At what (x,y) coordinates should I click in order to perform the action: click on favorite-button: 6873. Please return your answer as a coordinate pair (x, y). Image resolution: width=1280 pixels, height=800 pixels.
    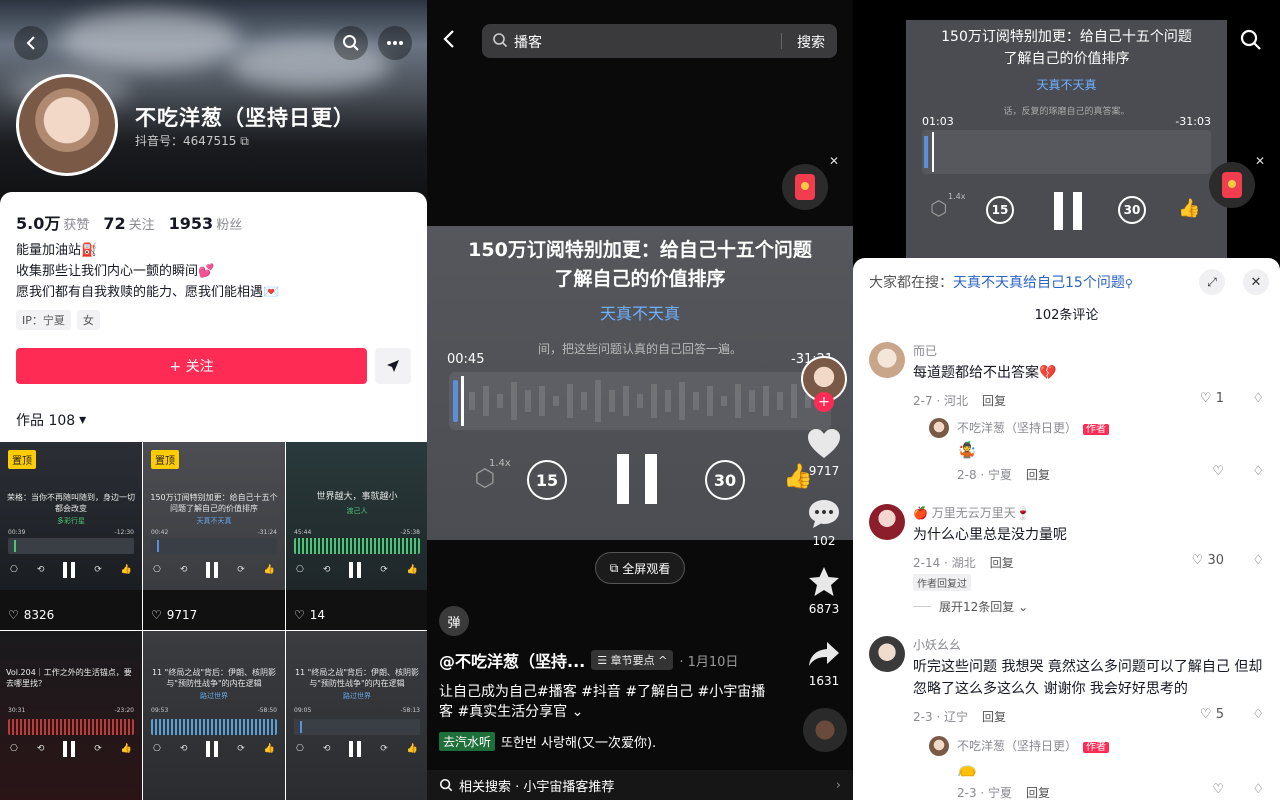
    Looking at the image, I should click on (824, 591).